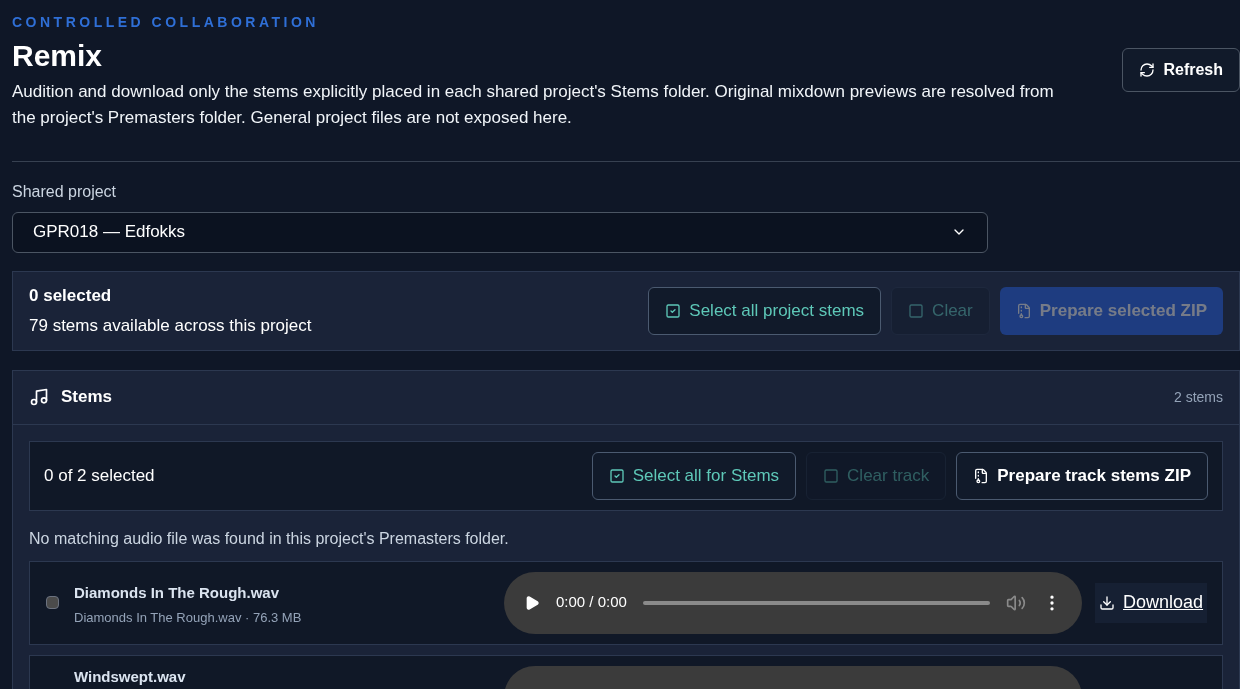  What do you see at coordinates (1151, 602) in the screenshot?
I see `download-link: Download` at bounding box center [1151, 602].